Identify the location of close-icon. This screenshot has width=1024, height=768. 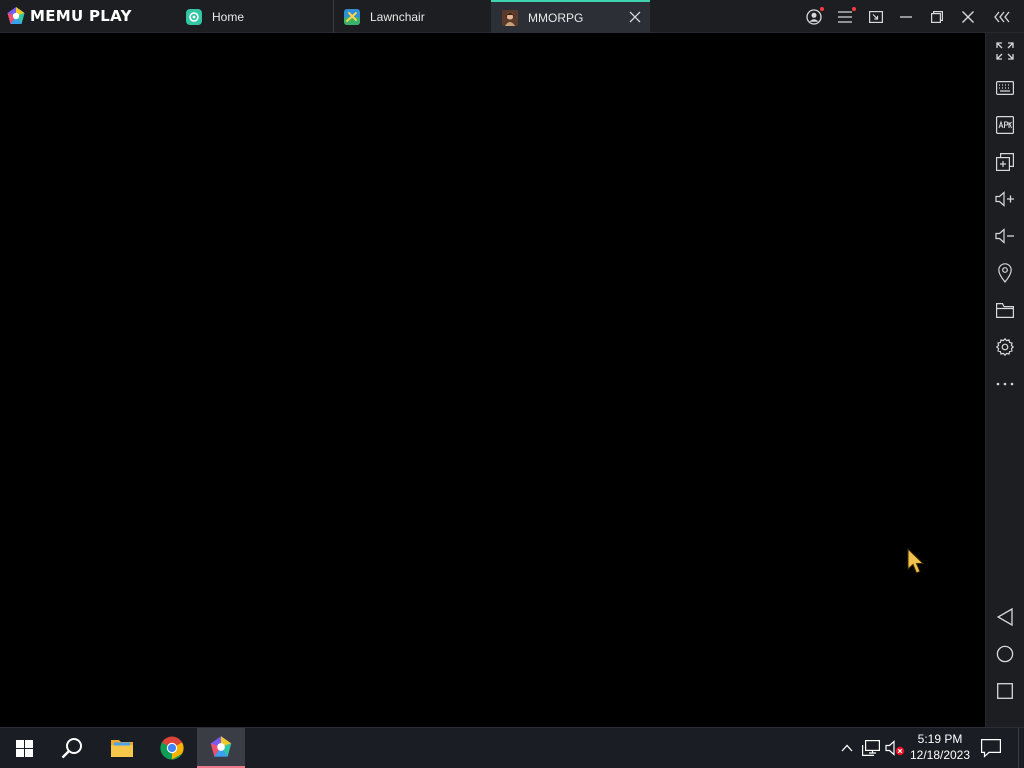
(968, 17).